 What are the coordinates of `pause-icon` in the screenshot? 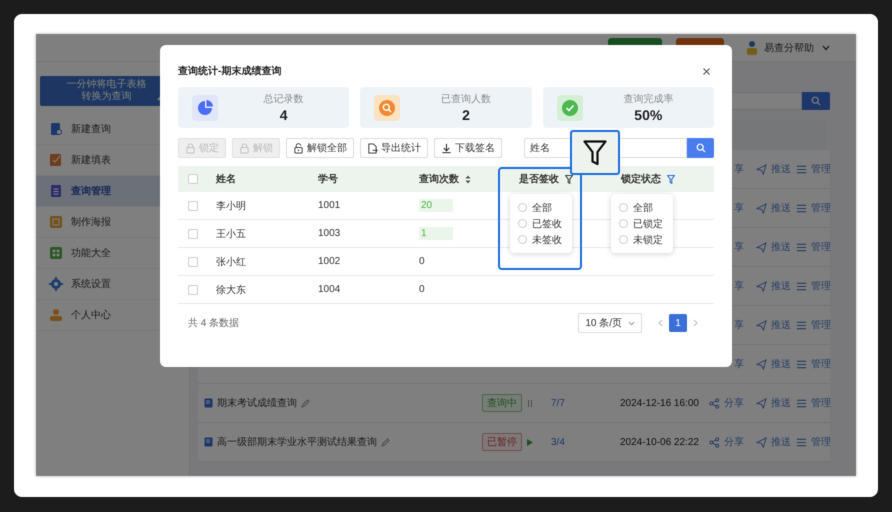 It's located at (530, 403).